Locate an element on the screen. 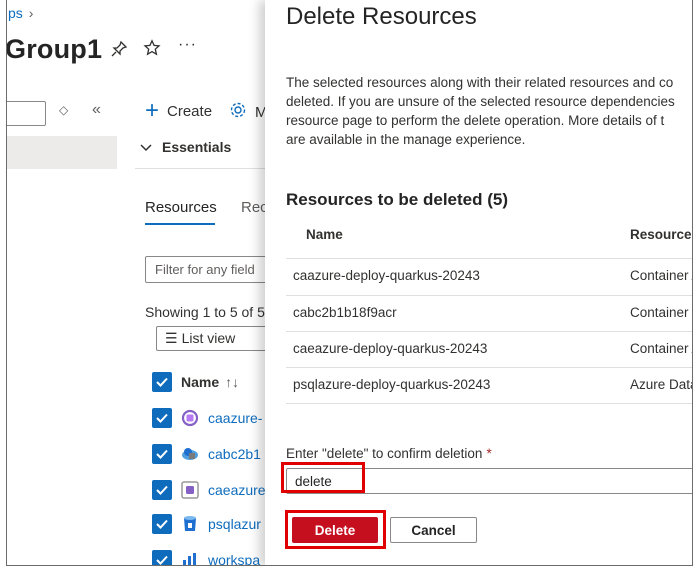  resource-name: cabc2b1b18f9acr is located at coordinates (345, 312).